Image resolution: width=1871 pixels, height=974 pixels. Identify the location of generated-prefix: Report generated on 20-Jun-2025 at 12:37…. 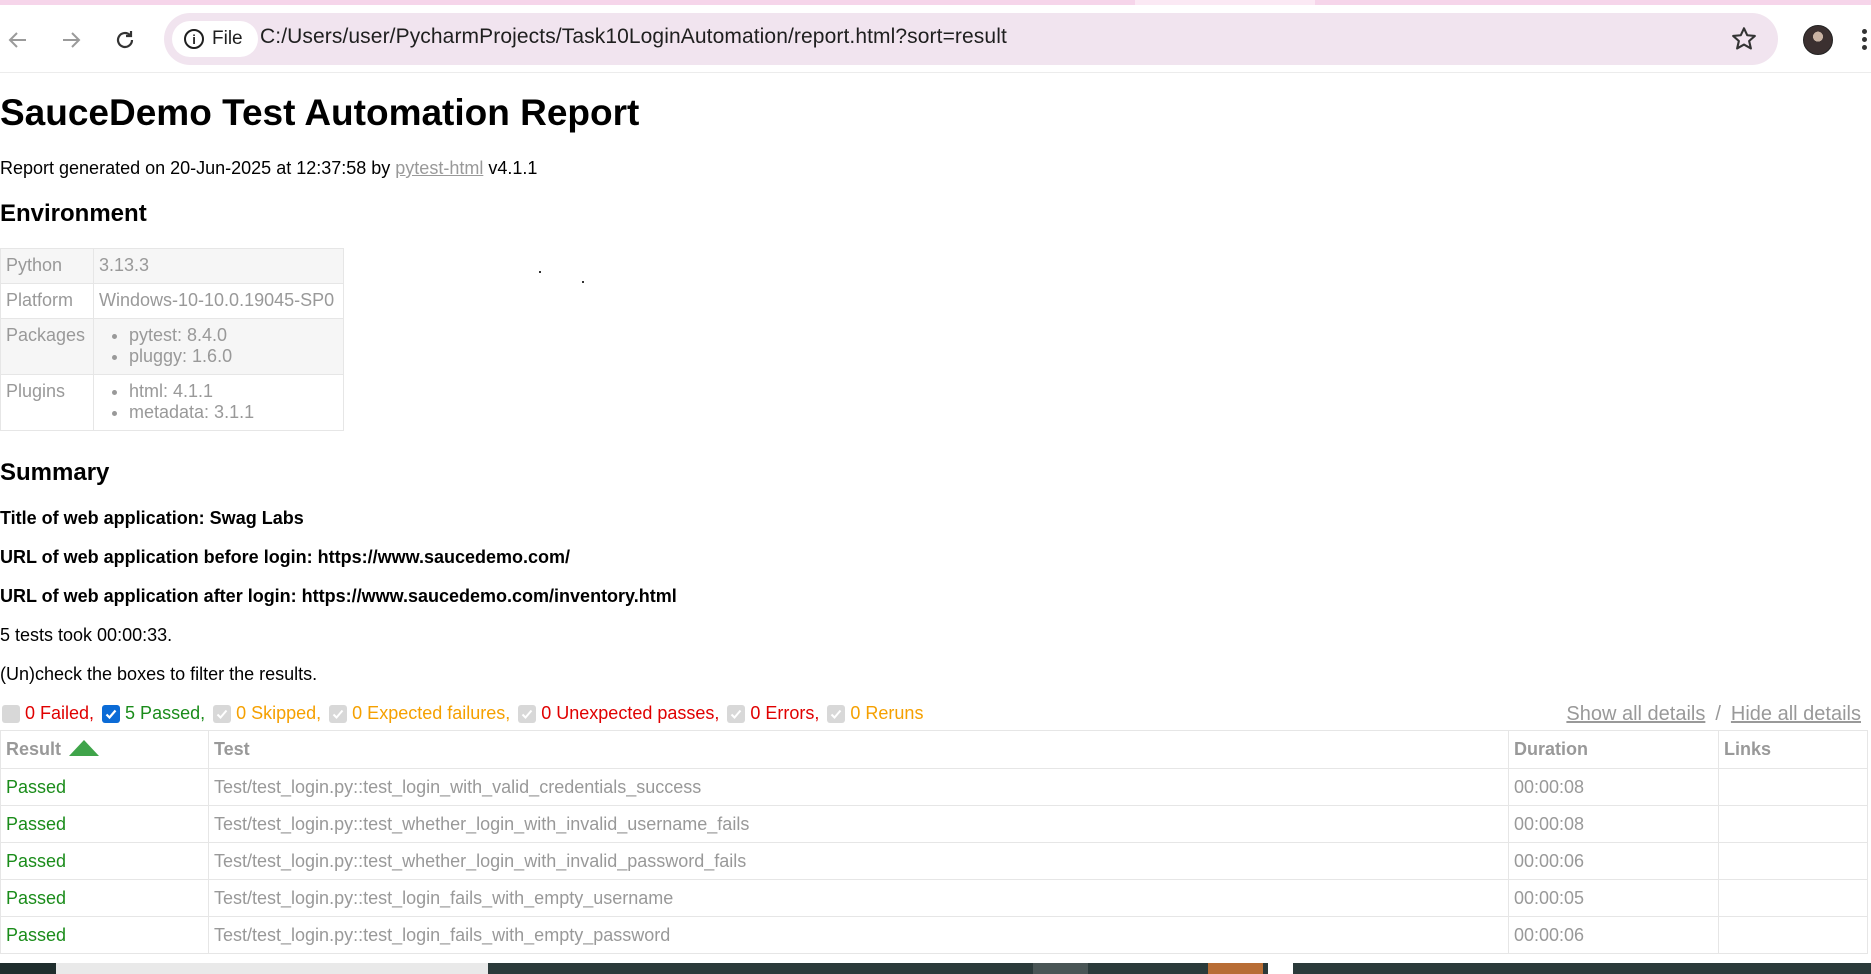
(198, 168).